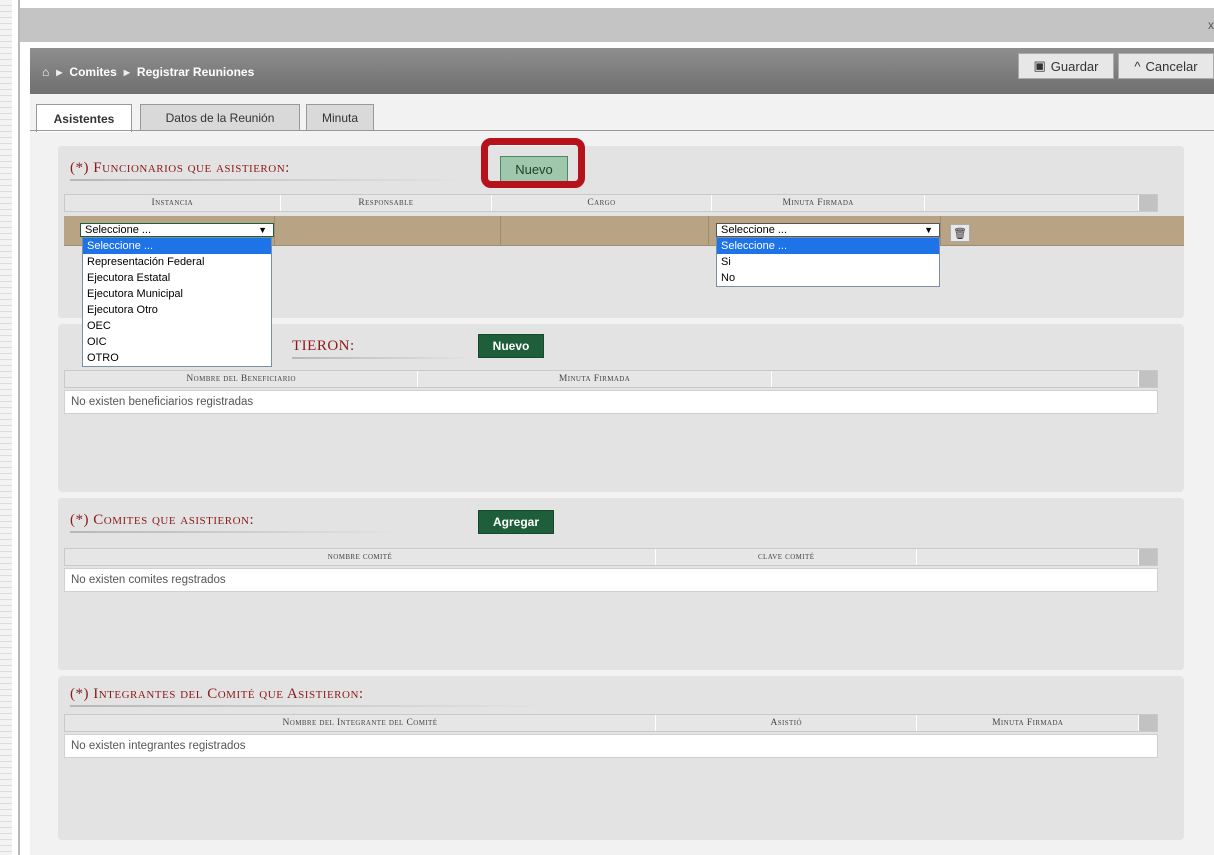 The image size is (1214, 855). Describe the element at coordinates (1211, 25) in the screenshot. I see `close-fragment: x` at that location.